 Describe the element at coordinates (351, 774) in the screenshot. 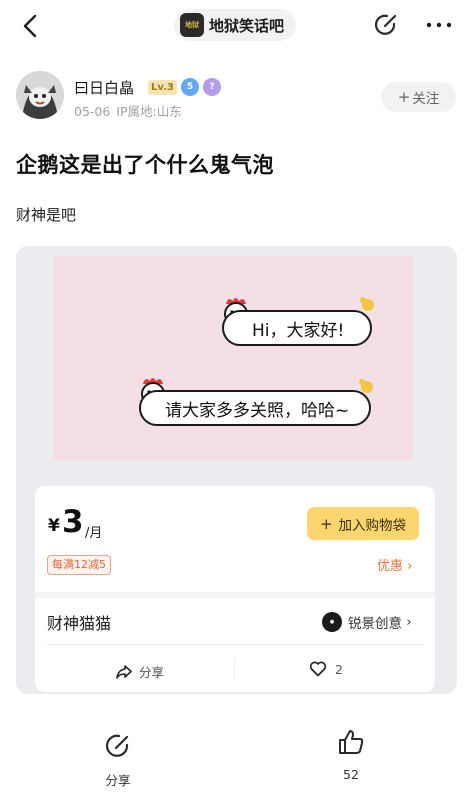

I see `bottom-like-count: 52` at that location.